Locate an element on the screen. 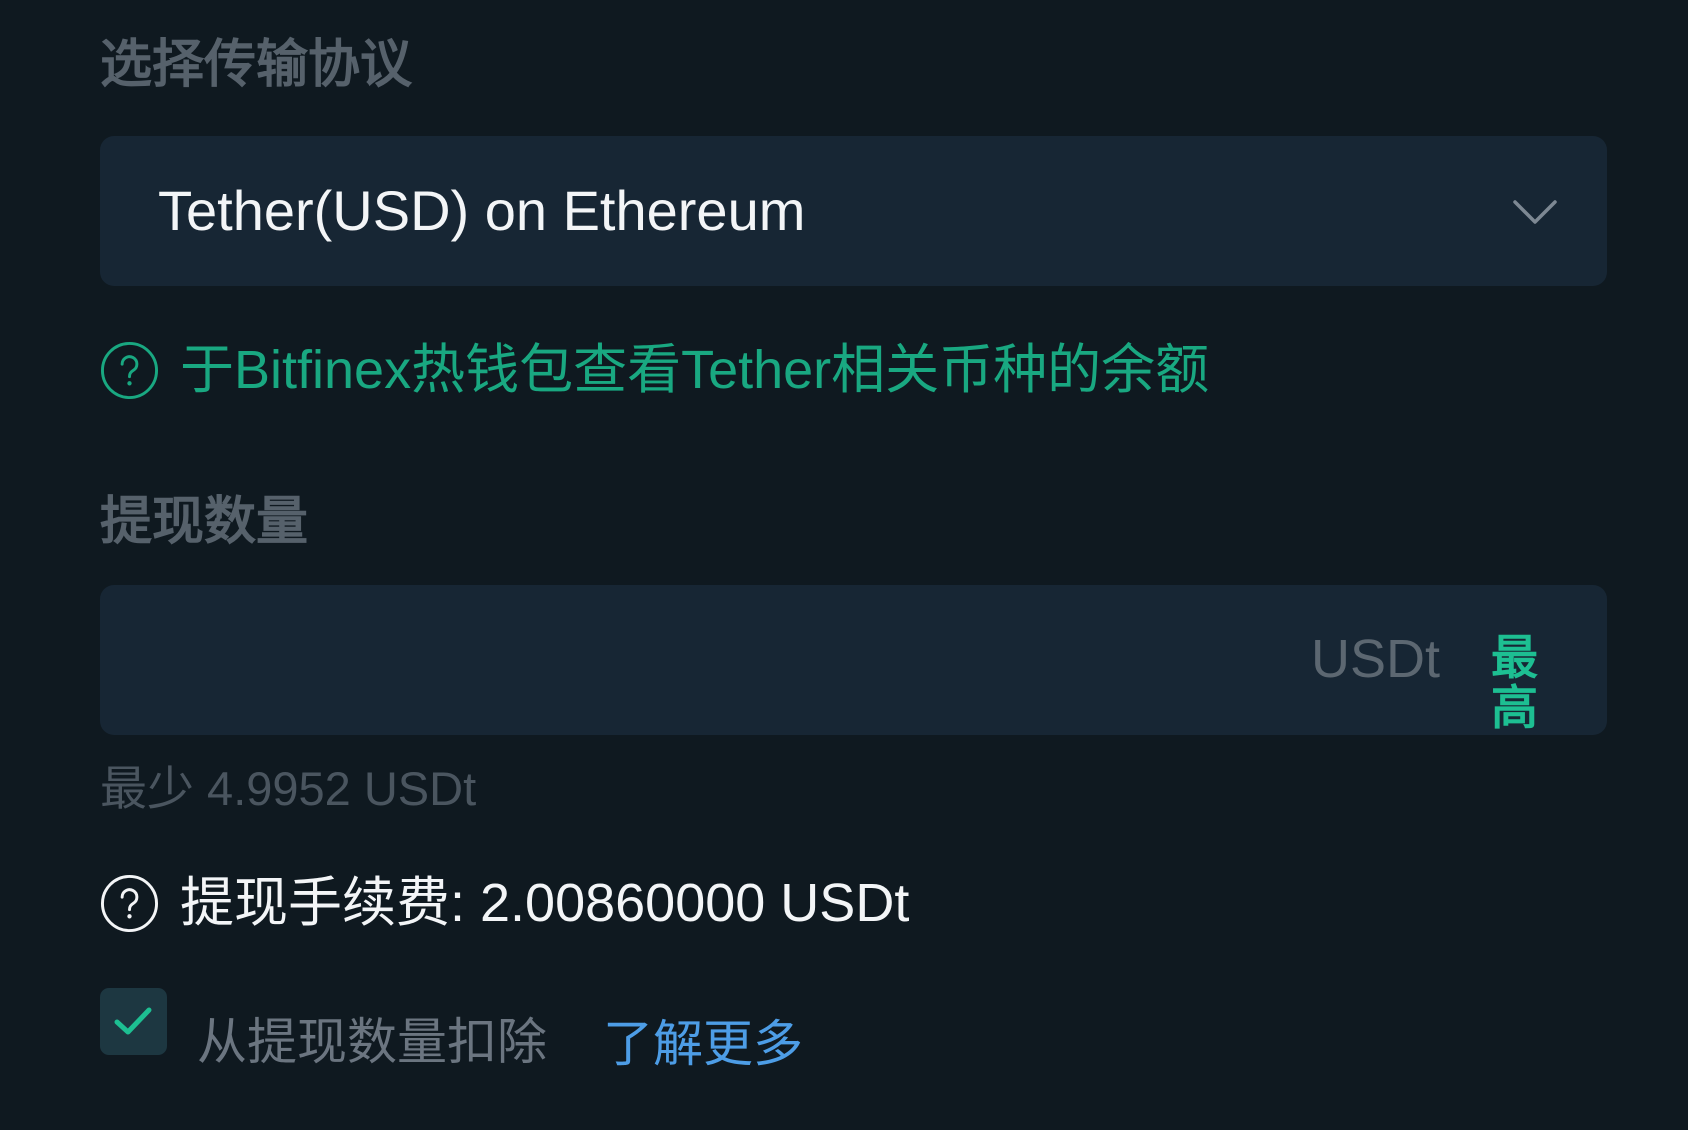 The image size is (1688, 1130). protocol-label: 选择传输协议 is located at coordinates (256, 65).